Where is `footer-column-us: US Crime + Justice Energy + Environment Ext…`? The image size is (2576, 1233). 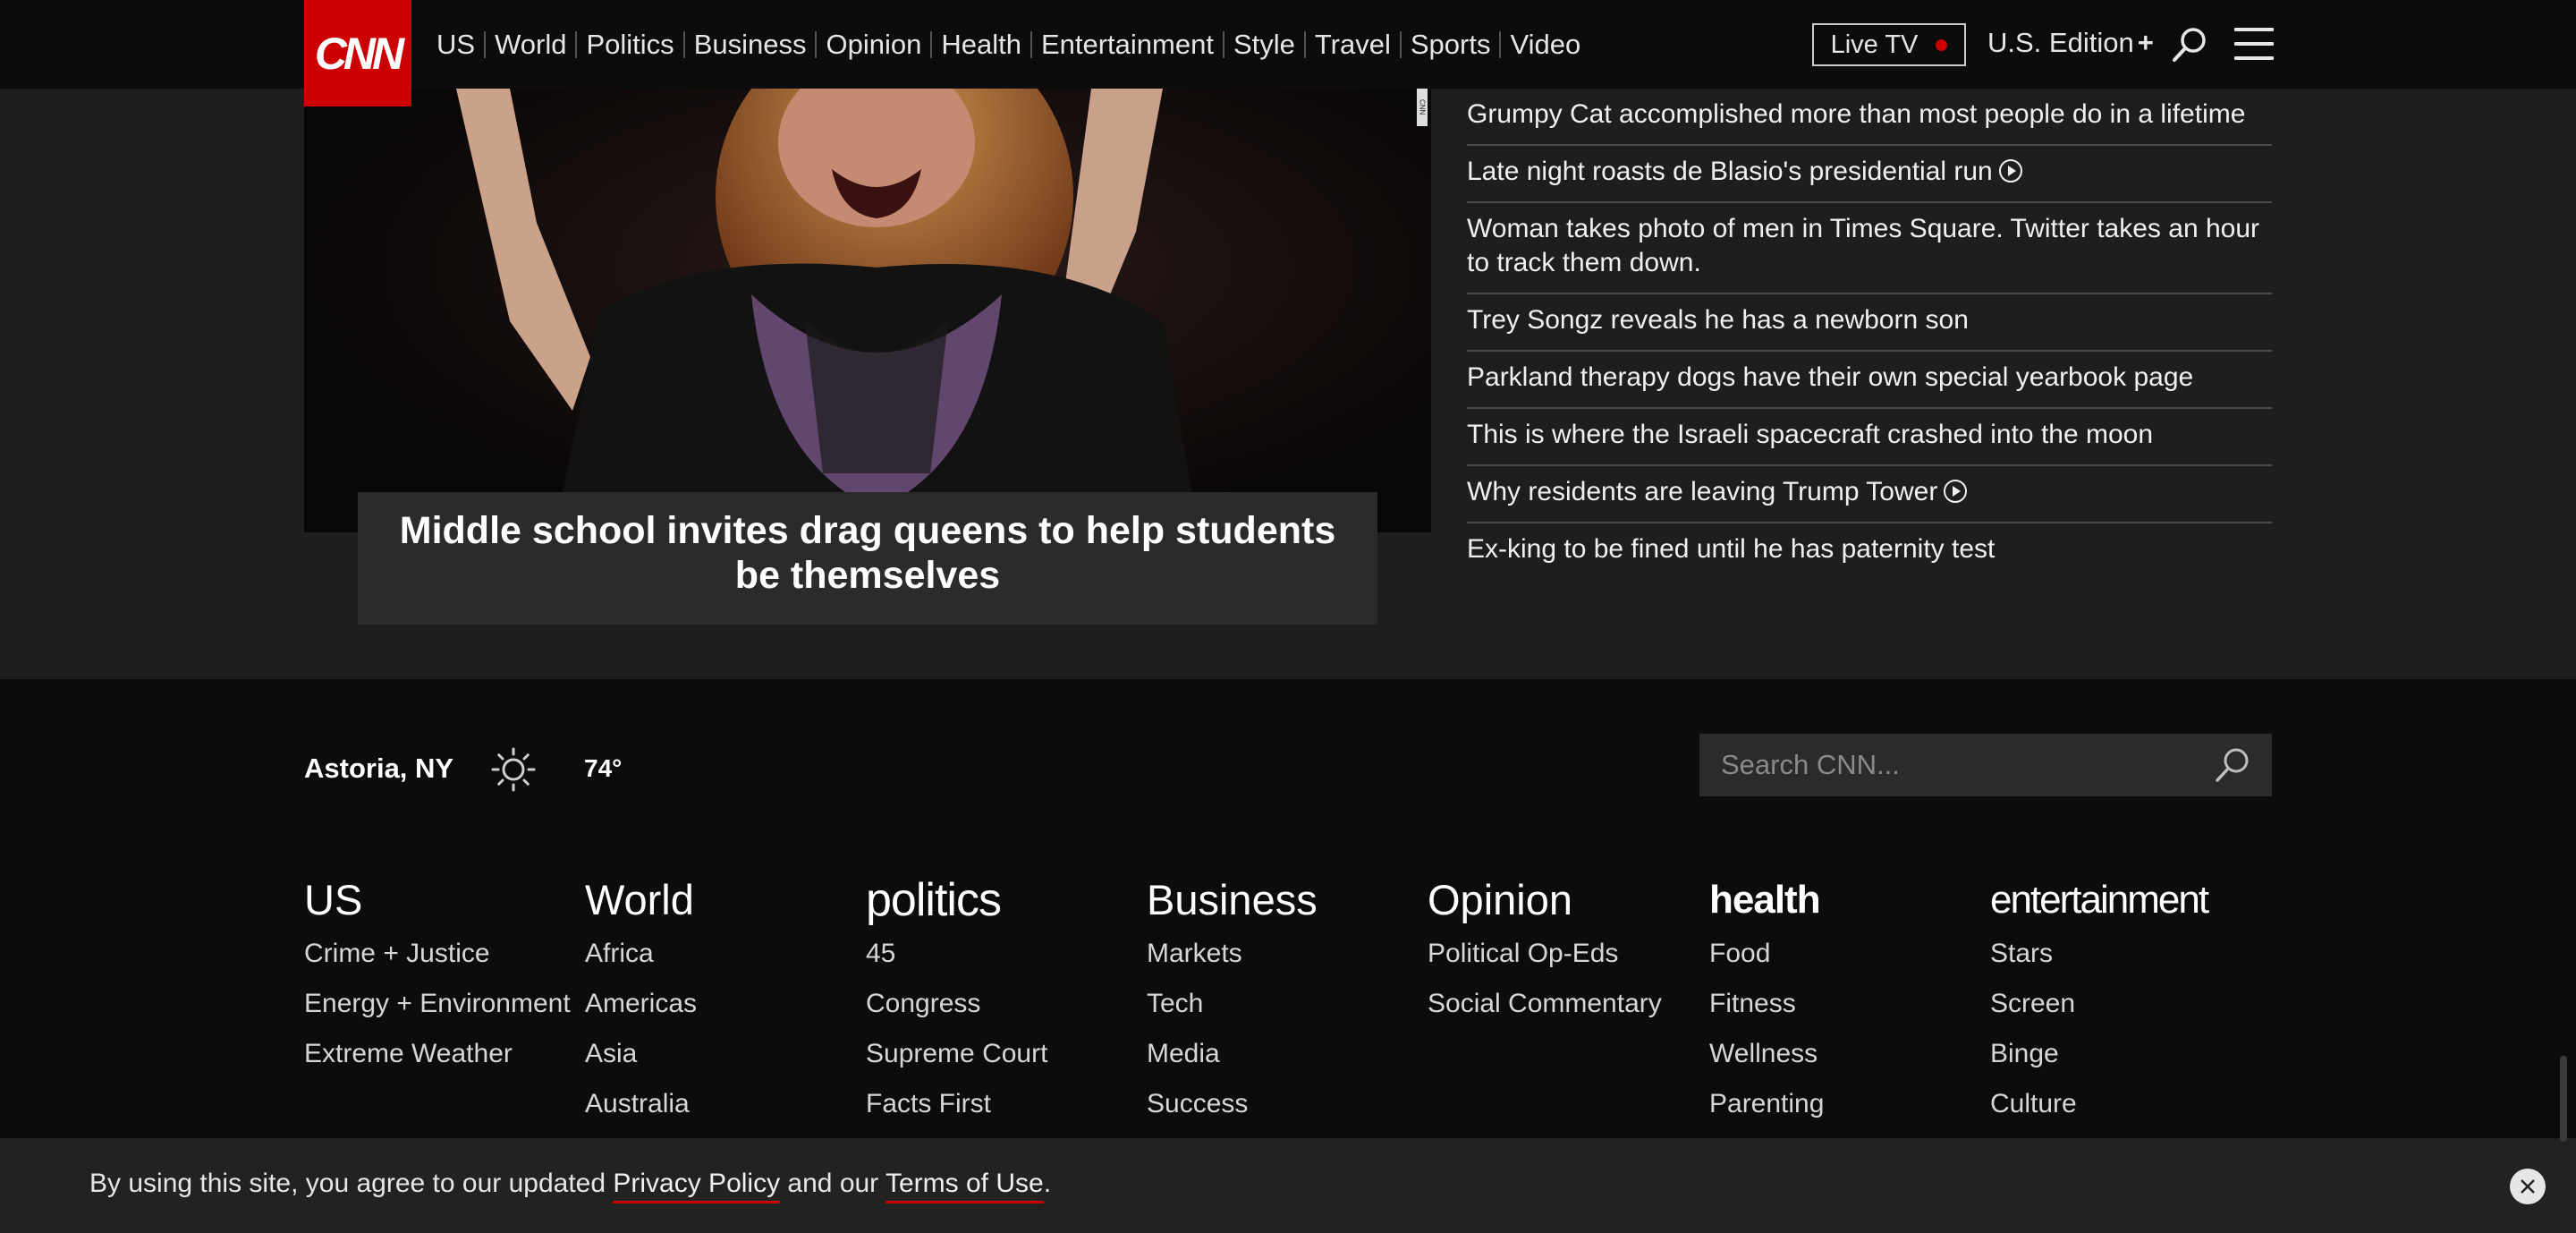 footer-column-us: US Crime + Justice Energy + Environment Ext… is located at coordinates (438, 978).